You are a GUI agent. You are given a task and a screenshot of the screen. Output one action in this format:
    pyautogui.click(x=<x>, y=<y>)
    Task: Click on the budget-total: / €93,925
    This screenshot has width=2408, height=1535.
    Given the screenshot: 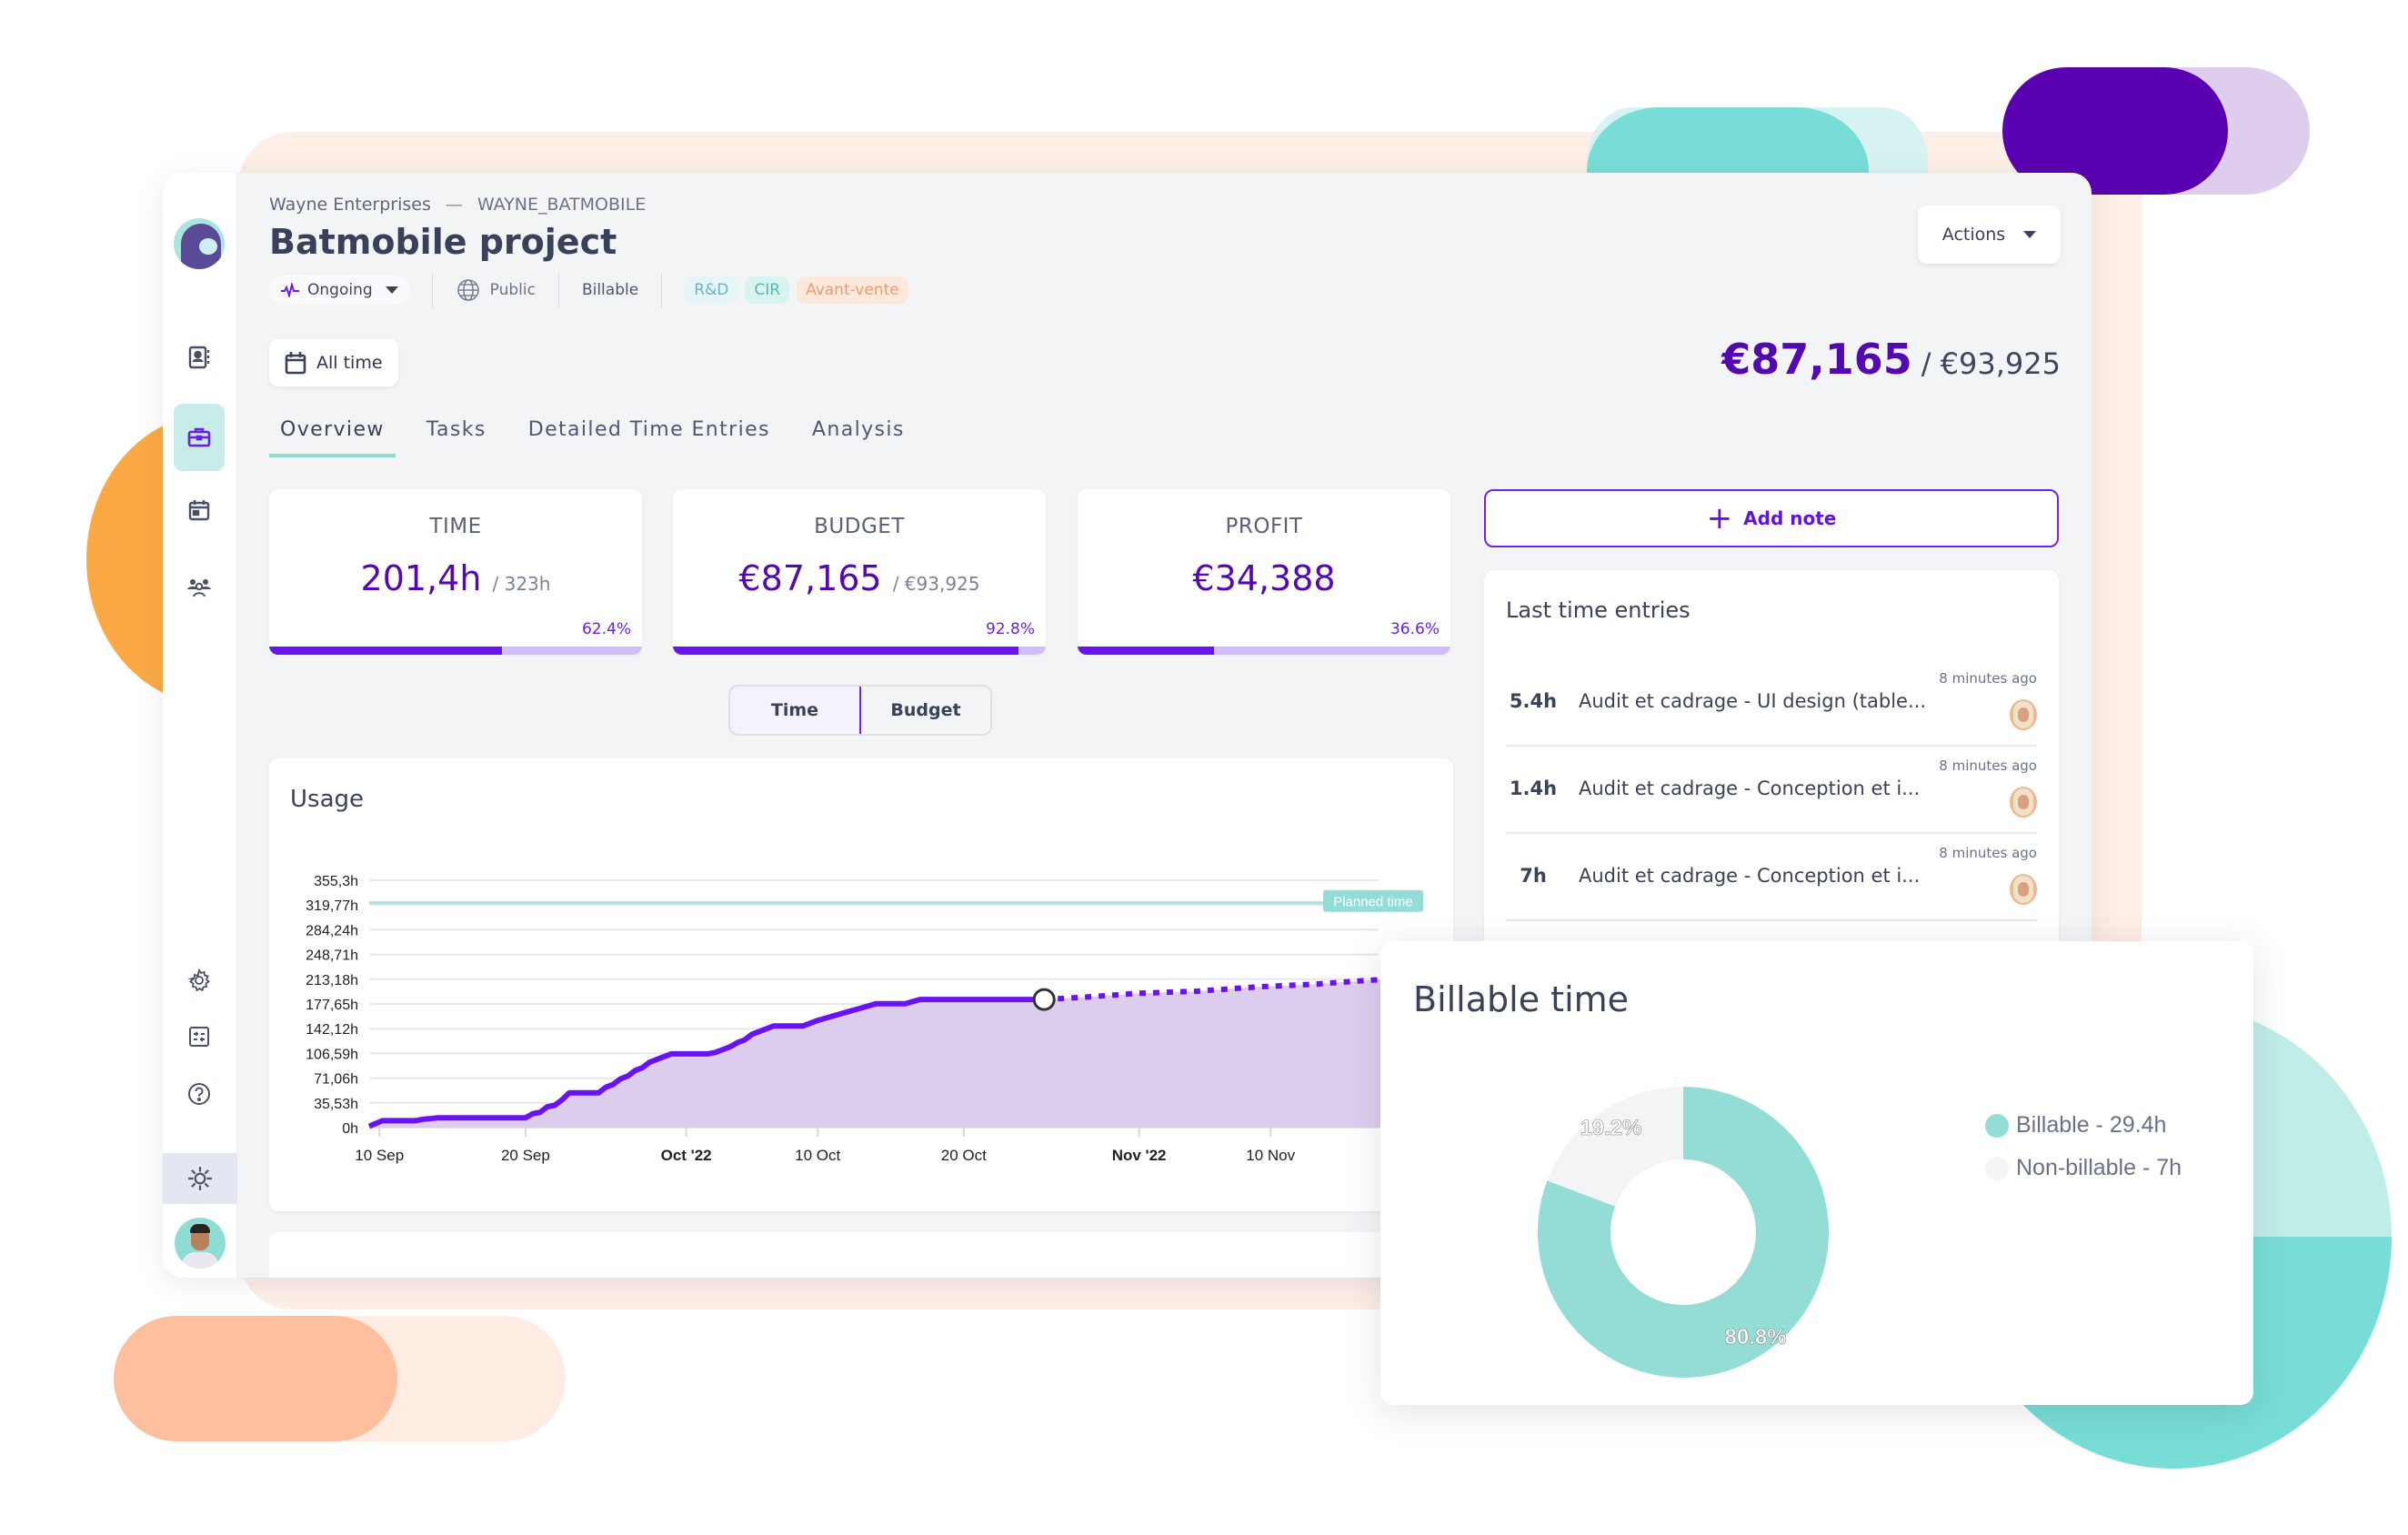 What is the action you would take?
    pyautogui.click(x=1991, y=363)
    